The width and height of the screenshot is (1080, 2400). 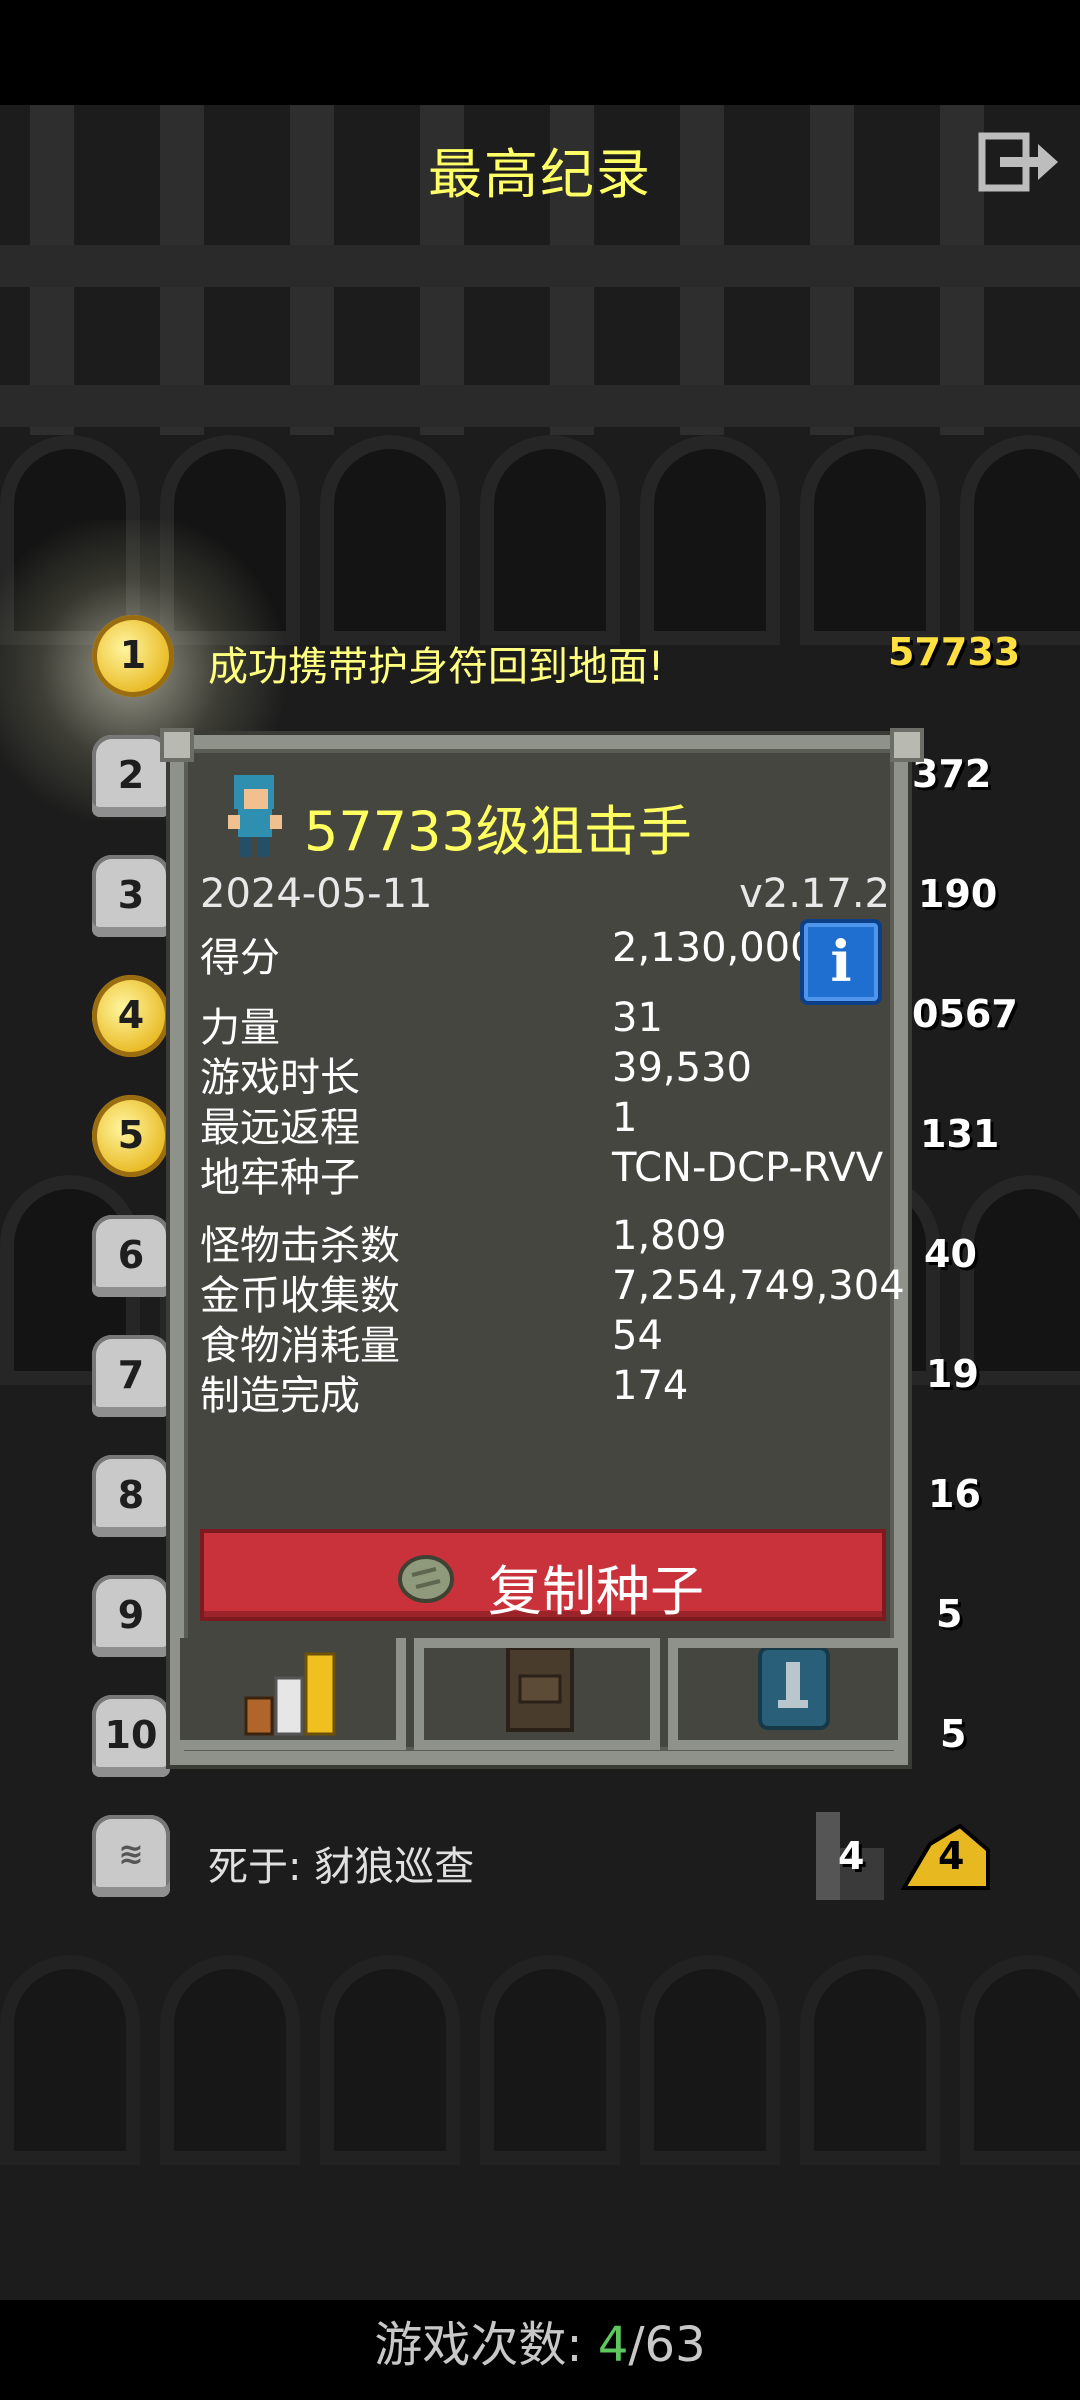 I want to click on backpack-icon, so click(x=540, y=1690).